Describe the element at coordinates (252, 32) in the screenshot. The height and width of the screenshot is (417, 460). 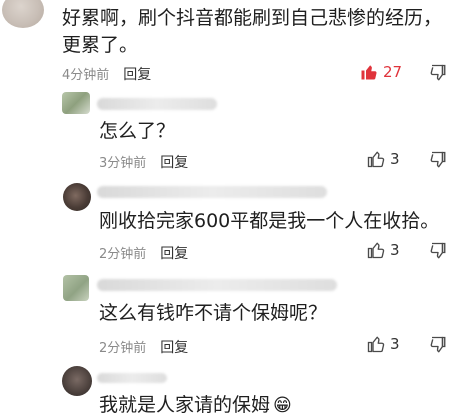
I see `comment-text: 好累啊，刷个抖音都能刷到自己悲惨的经历， 更累了。` at that location.